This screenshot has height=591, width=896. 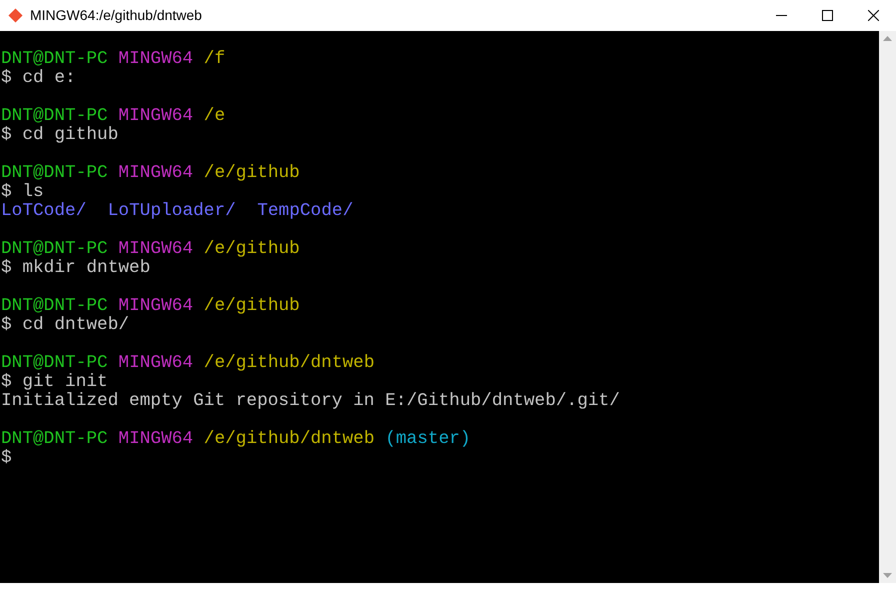 I want to click on command-text: $ cd dntweb/, so click(x=65, y=325).